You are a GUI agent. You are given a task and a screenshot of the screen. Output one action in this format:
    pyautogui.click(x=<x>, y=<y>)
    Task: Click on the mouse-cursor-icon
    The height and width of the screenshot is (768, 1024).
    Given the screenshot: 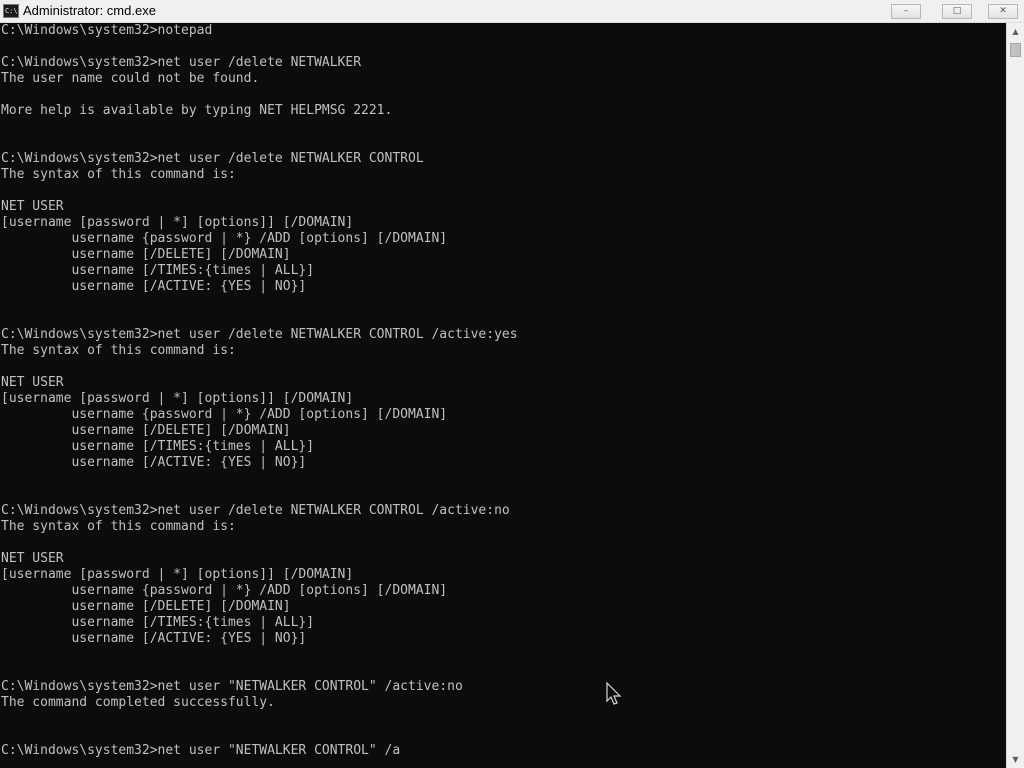 What is the action you would take?
    pyautogui.click(x=614, y=693)
    